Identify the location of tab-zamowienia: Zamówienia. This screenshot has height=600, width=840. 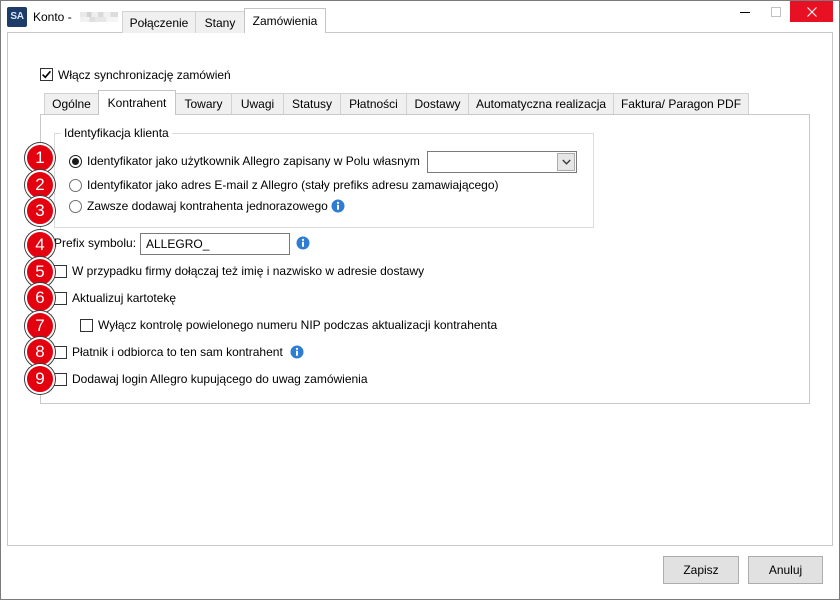
(285, 20).